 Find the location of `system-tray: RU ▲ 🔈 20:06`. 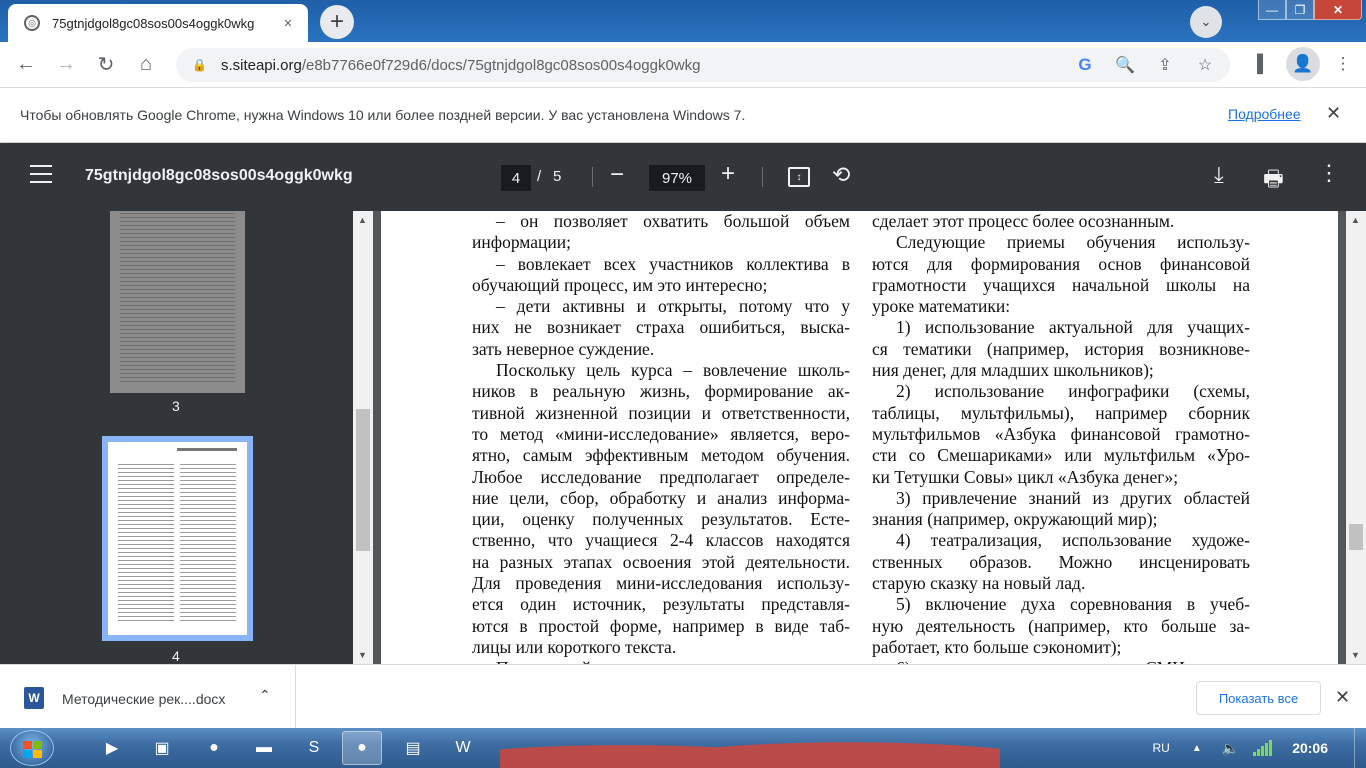

system-tray: RU ▲ 🔈 20:06 is located at coordinates (1259, 748).